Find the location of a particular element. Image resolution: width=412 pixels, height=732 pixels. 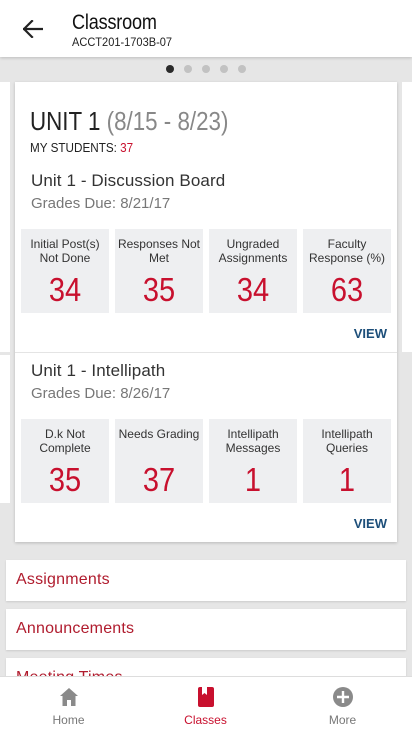

home-icon is located at coordinates (69, 697).